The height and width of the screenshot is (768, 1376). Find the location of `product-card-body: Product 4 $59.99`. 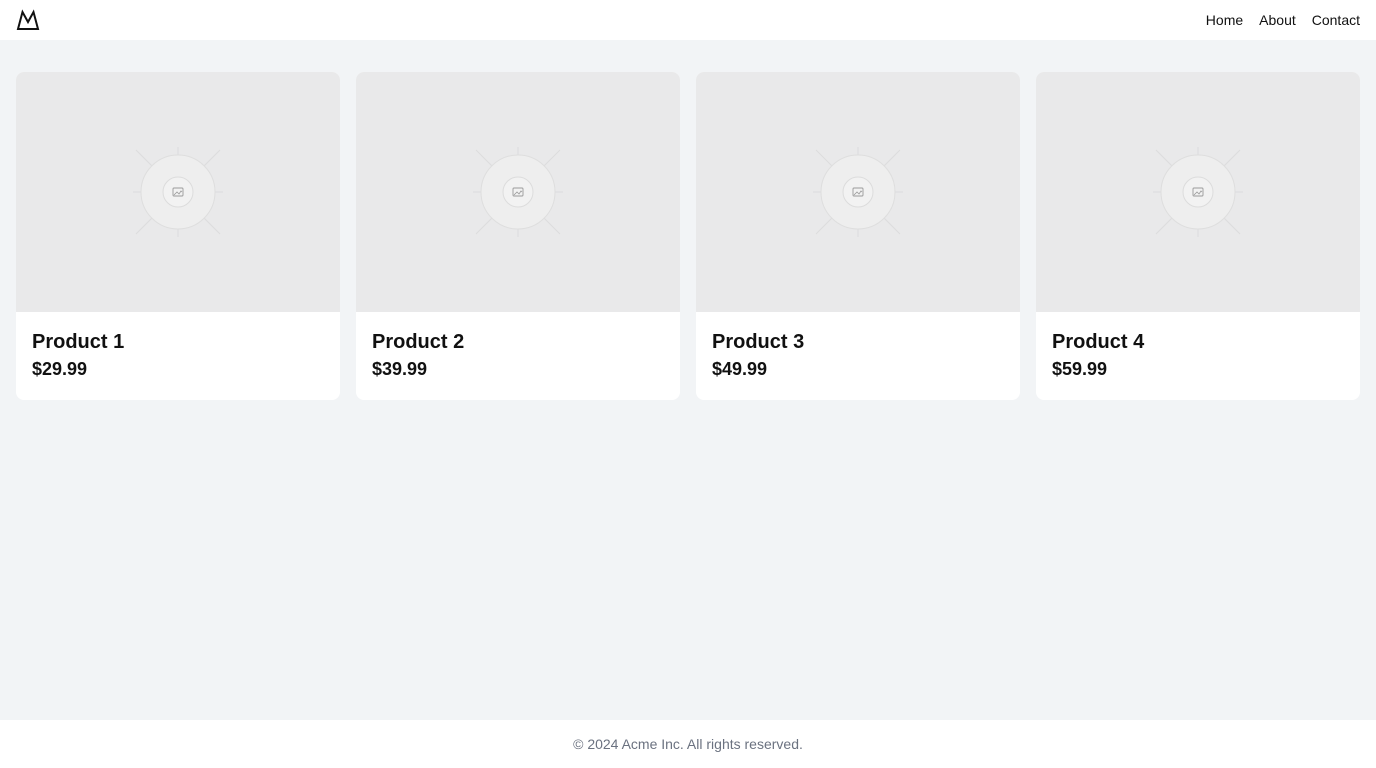

product-card-body: Product 4 $59.99 is located at coordinates (1198, 354).